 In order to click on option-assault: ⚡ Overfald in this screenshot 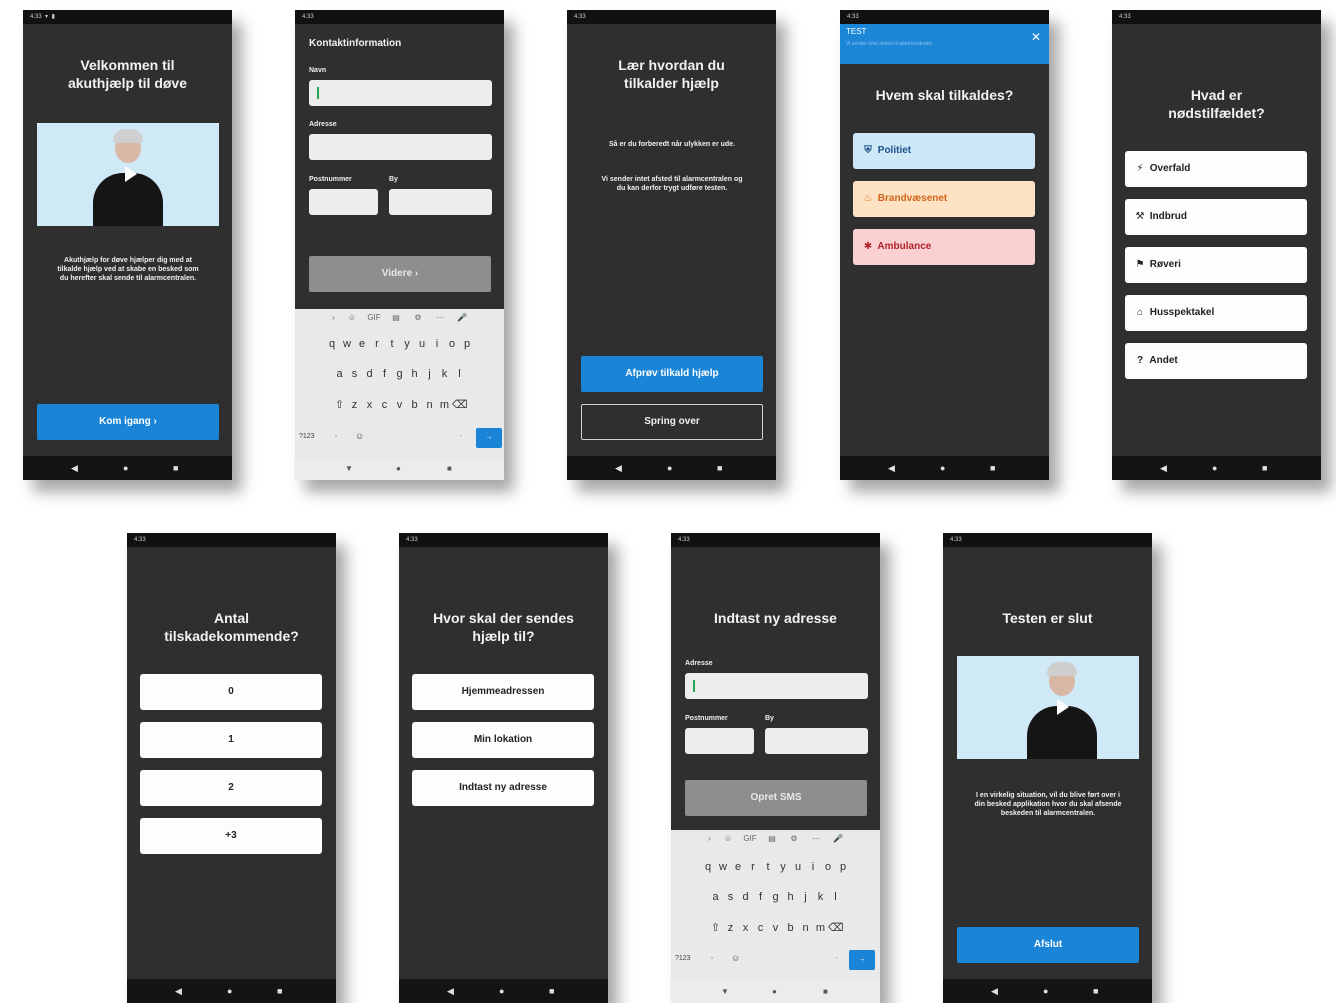, I will do `click(1216, 169)`.